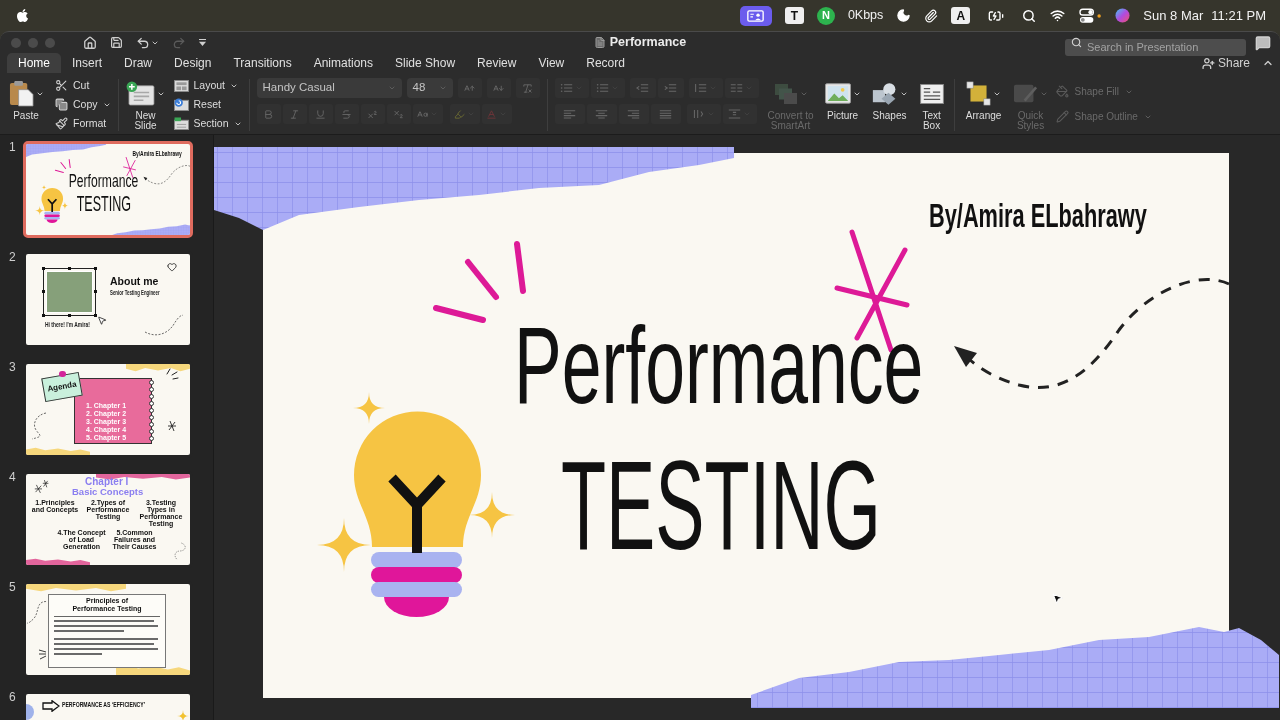 The image size is (1280, 720). What do you see at coordinates (423, 114) in the screenshot?
I see `change-case-icon` at bounding box center [423, 114].